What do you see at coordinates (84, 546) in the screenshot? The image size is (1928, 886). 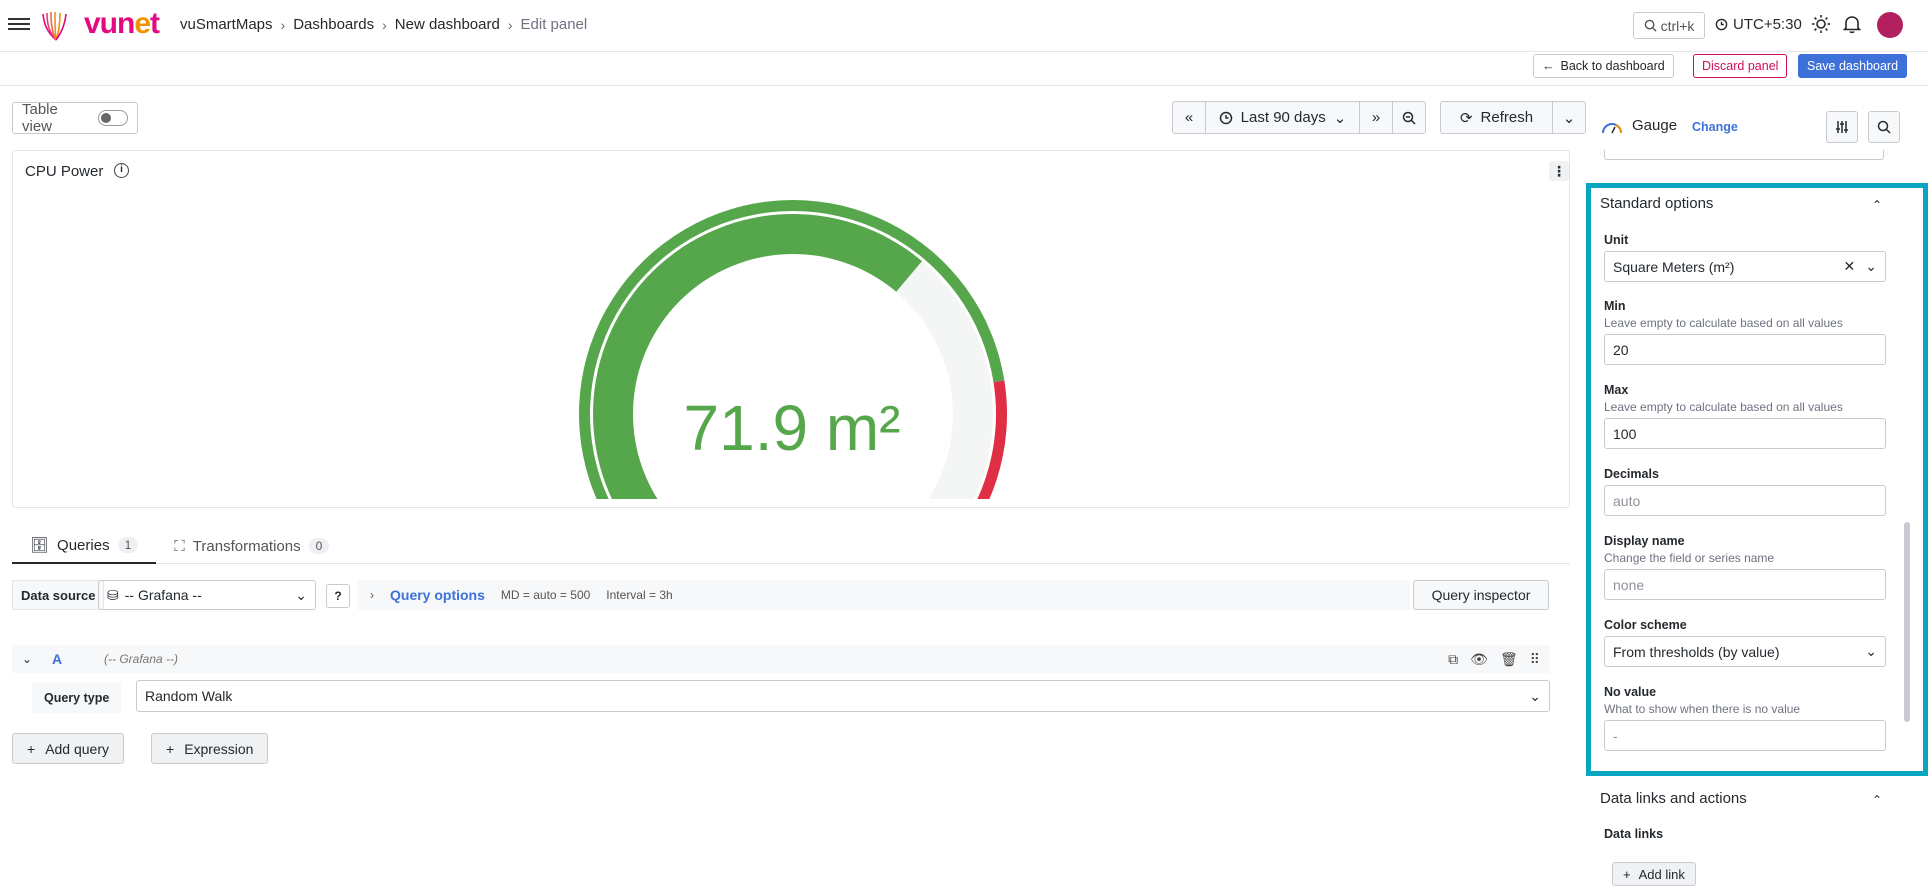 I see `tab-queries: 🗄 Queries 1` at bounding box center [84, 546].